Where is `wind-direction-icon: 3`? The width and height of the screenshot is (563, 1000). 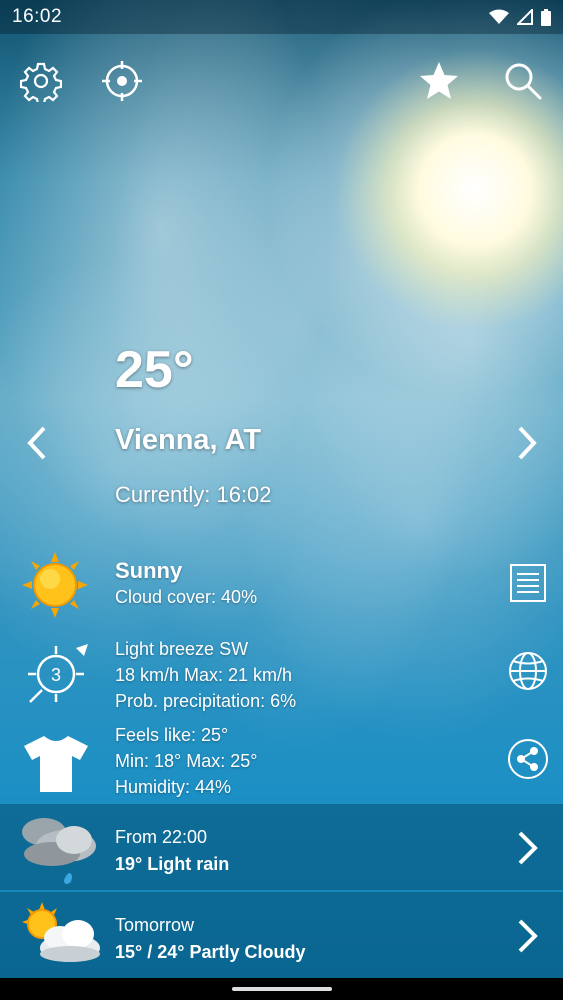 wind-direction-icon: 3 is located at coordinates (58, 673).